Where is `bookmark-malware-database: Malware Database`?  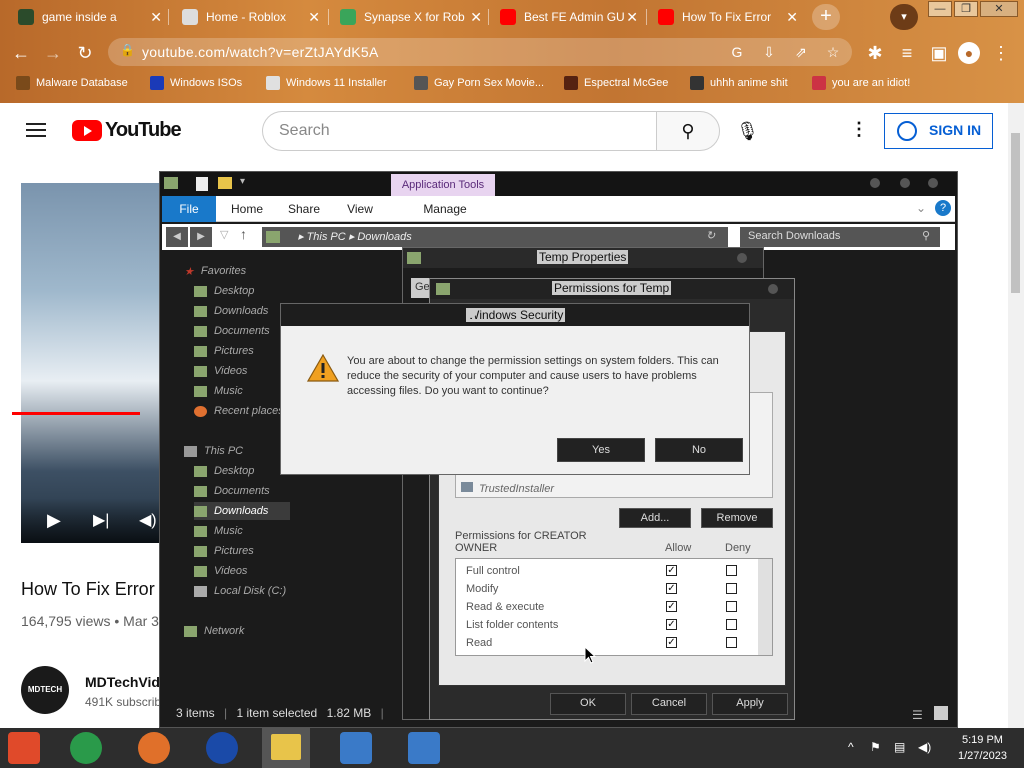
bookmark-malware-database: Malware Database is located at coordinates (72, 83).